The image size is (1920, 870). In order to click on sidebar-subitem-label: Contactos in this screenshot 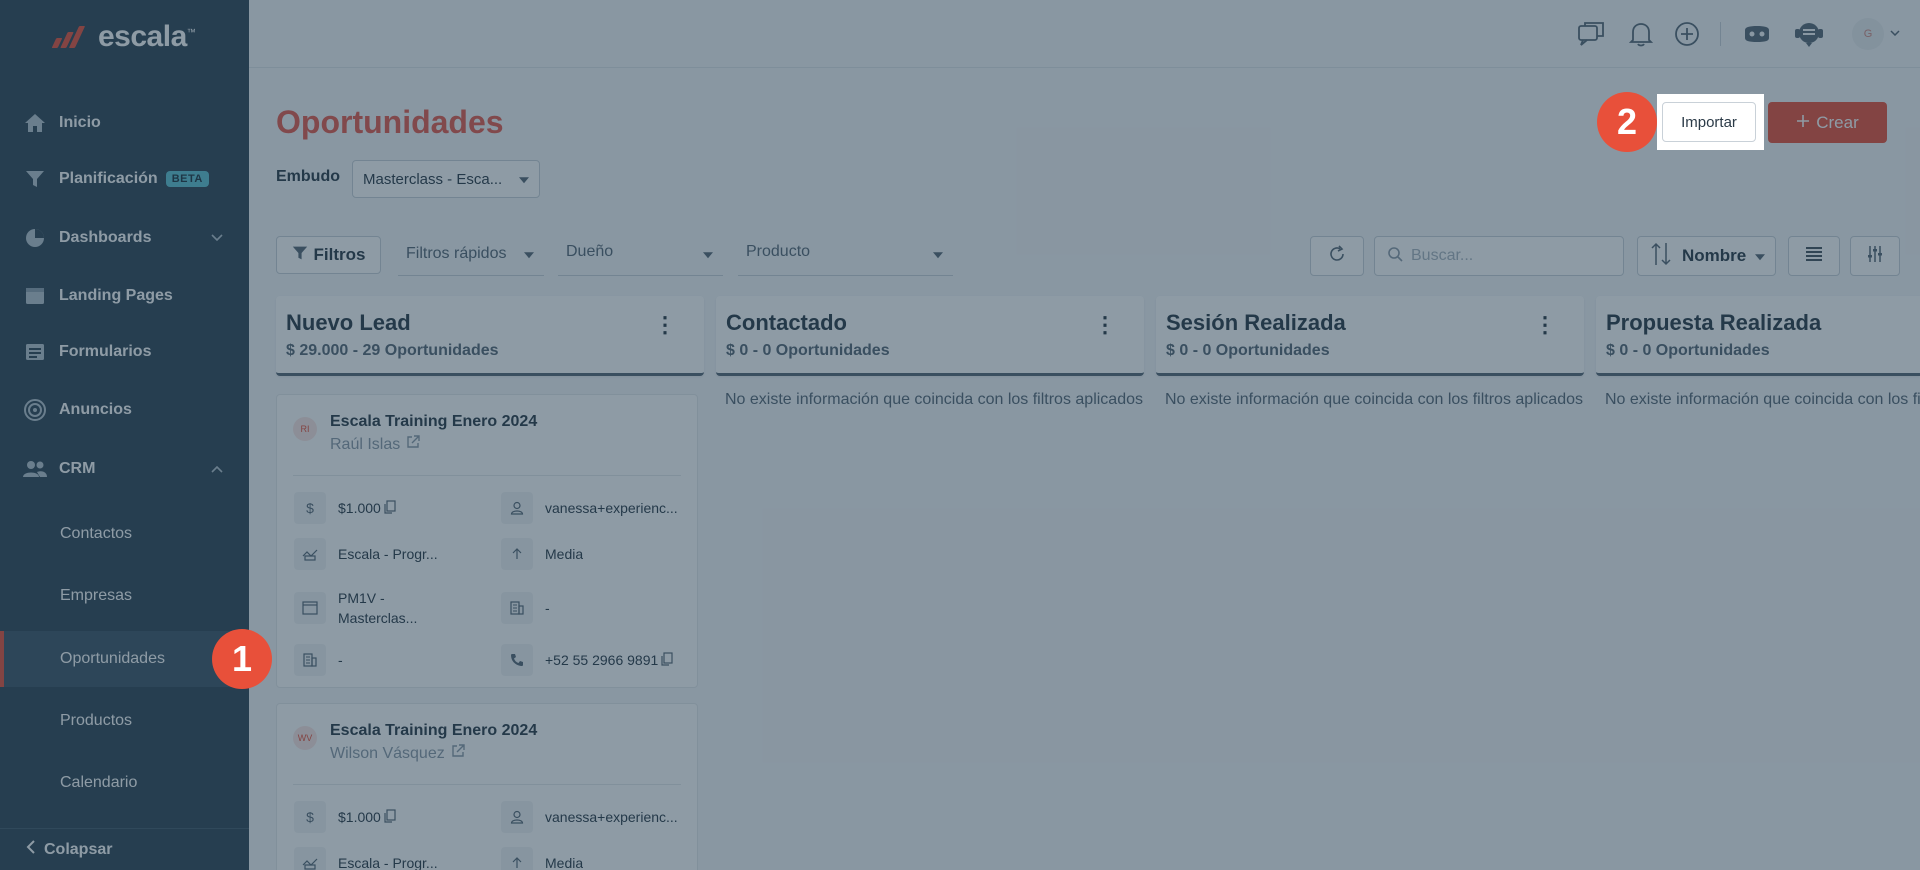, I will do `click(96, 533)`.